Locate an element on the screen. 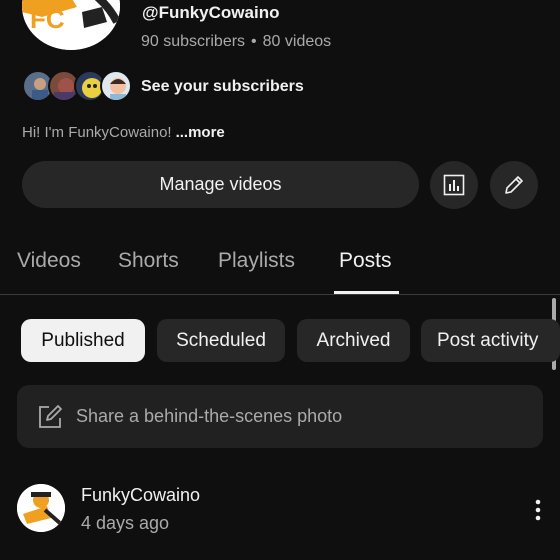 The height and width of the screenshot is (560, 560). chip-scheduled: Scheduled is located at coordinates (221, 340).